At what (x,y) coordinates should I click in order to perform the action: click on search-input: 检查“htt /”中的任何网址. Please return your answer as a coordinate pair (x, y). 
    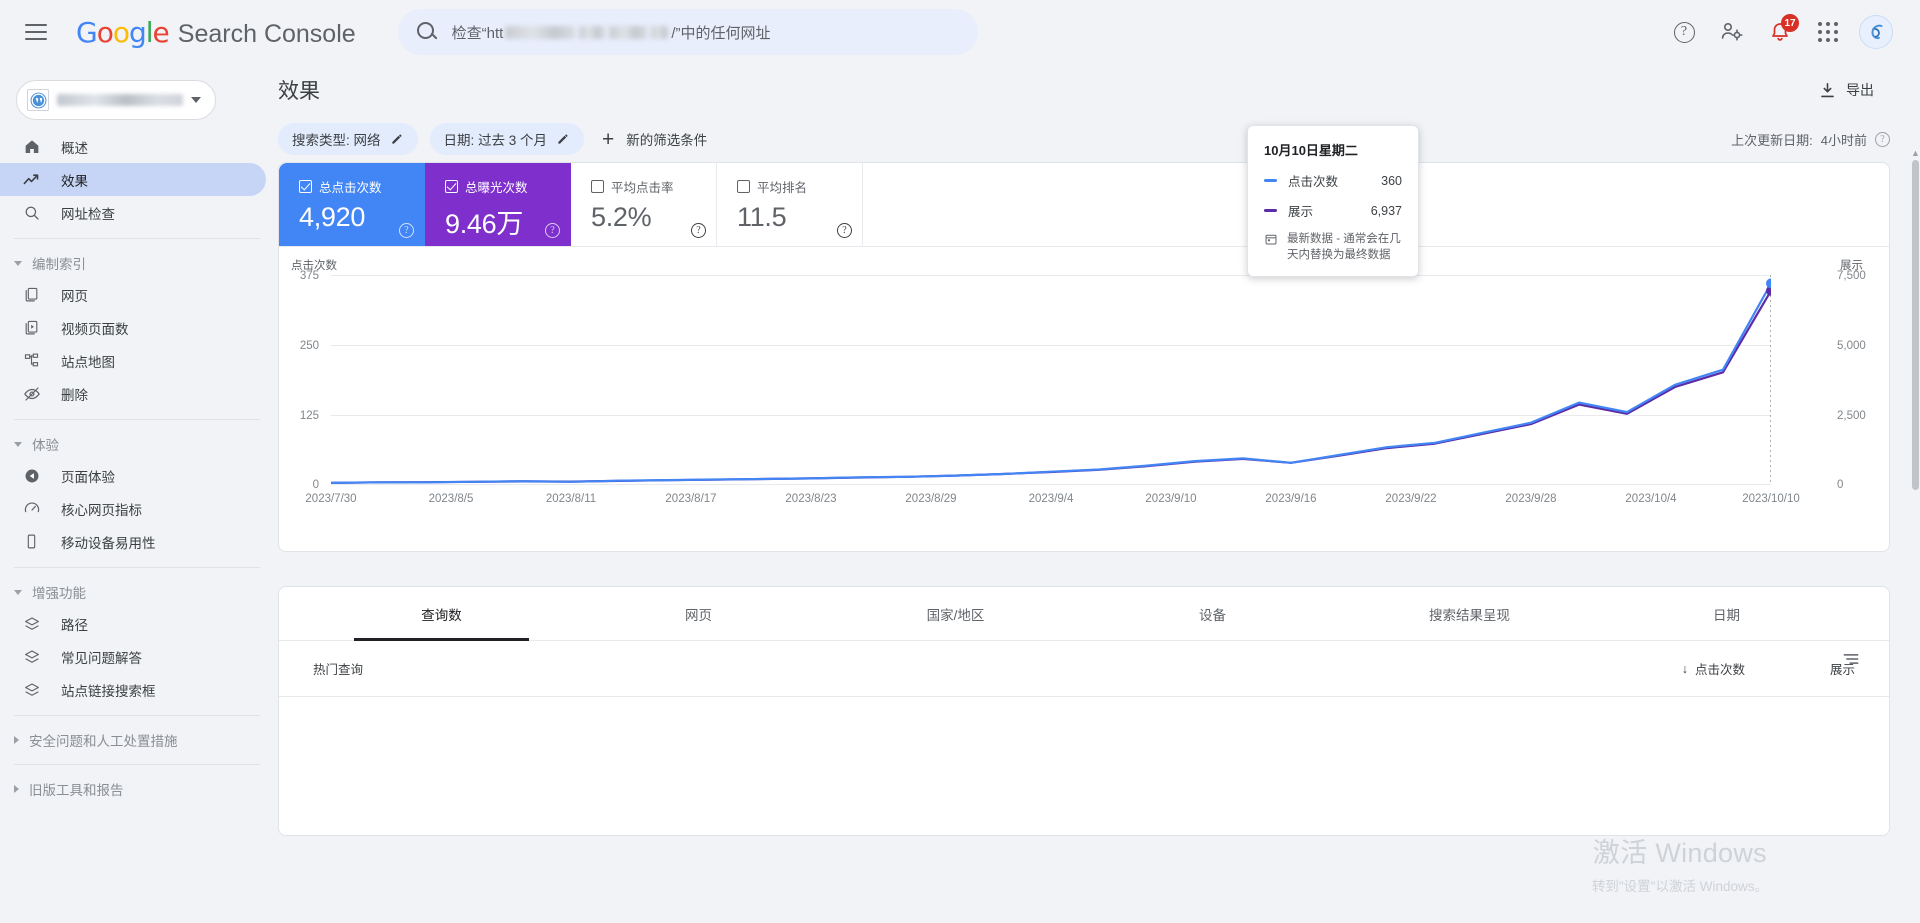
    Looking at the image, I should click on (687, 32).